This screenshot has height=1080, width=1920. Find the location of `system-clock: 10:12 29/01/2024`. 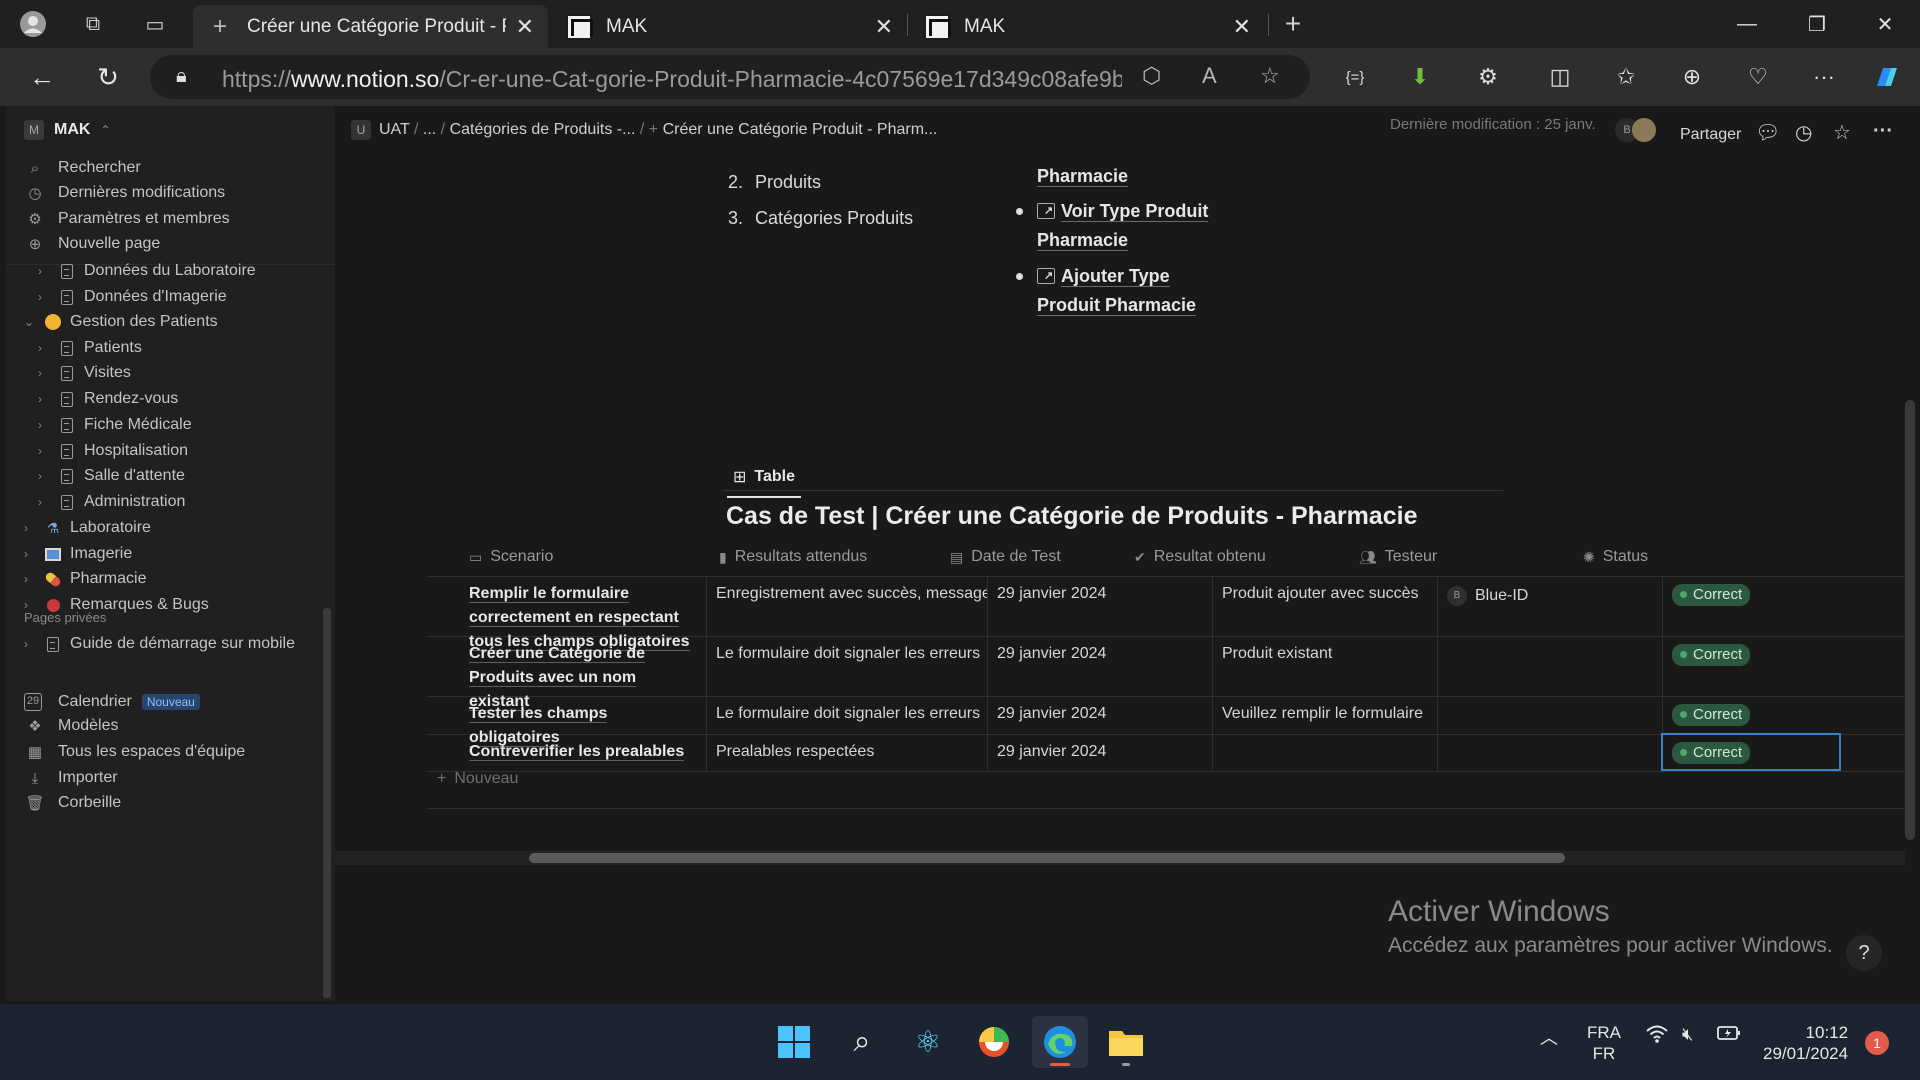

system-clock: 10:12 29/01/2024 is located at coordinates (1805, 1043).